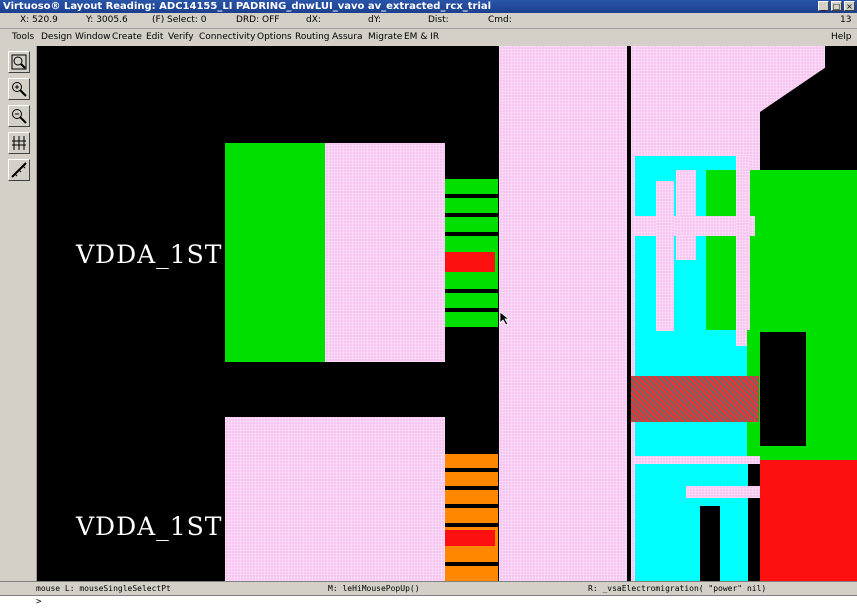 This screenshot has width=857, height=610. Describe the element at coordinates (781, 250) in the screenshot. I see `green-region-right` at that location.